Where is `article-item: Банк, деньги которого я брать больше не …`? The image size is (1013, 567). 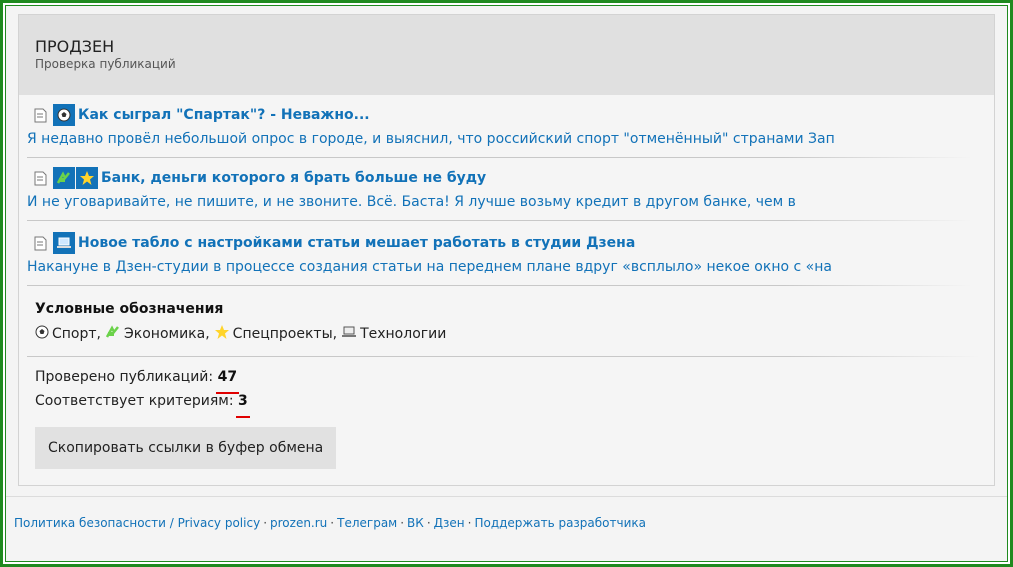 article-item: Банк, деньги которого я брать больше не … is located at coordinates (506, 189).